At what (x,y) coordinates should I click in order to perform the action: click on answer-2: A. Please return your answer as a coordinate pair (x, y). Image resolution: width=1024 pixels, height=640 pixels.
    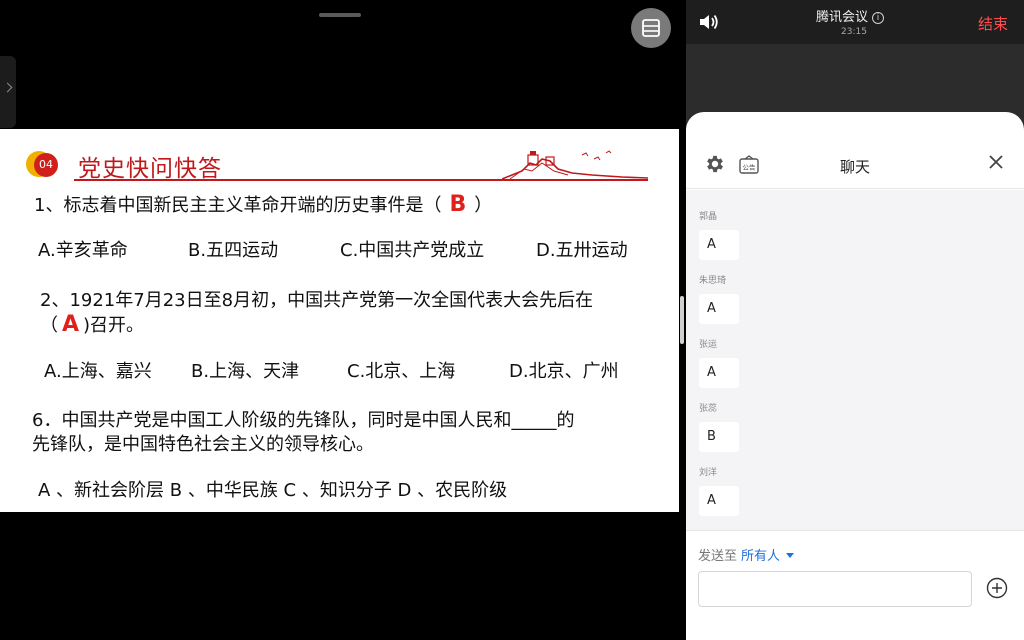
    Looking at the image, I should click on (71, 324).